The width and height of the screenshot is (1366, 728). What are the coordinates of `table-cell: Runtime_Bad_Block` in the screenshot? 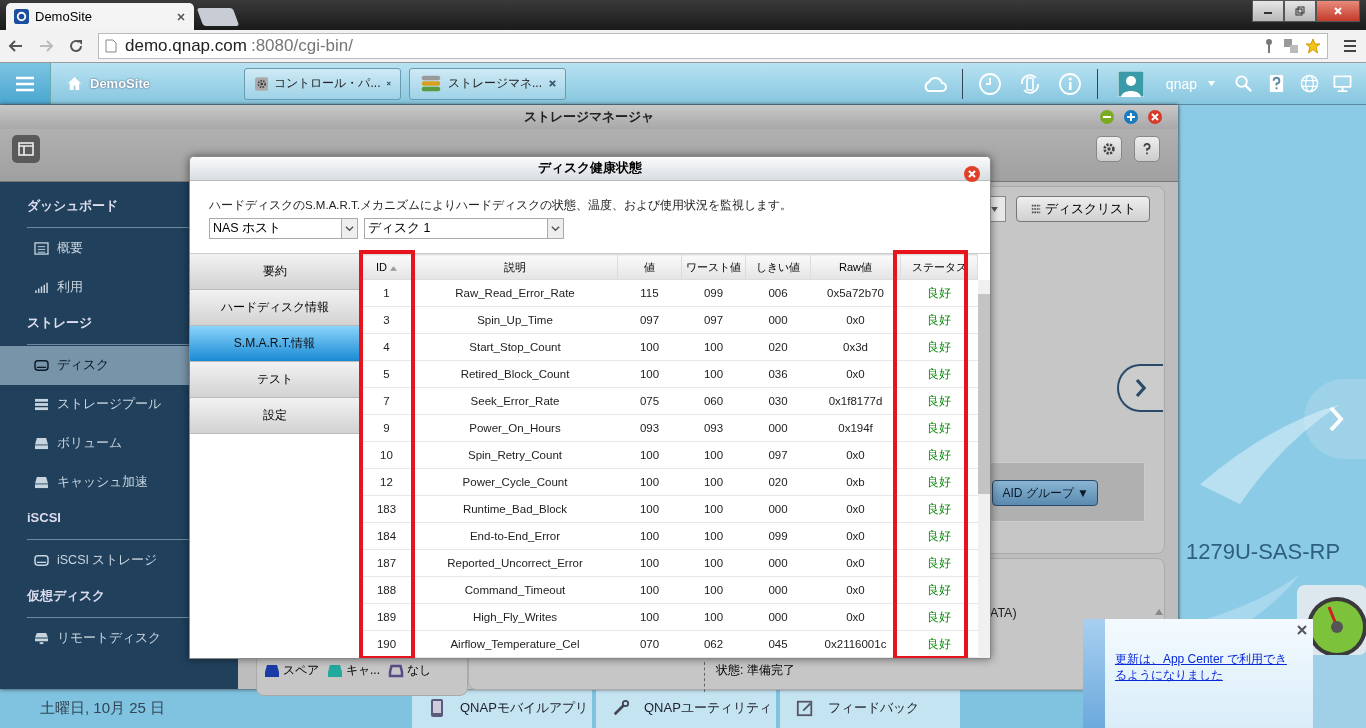 It's located at (515, 509).